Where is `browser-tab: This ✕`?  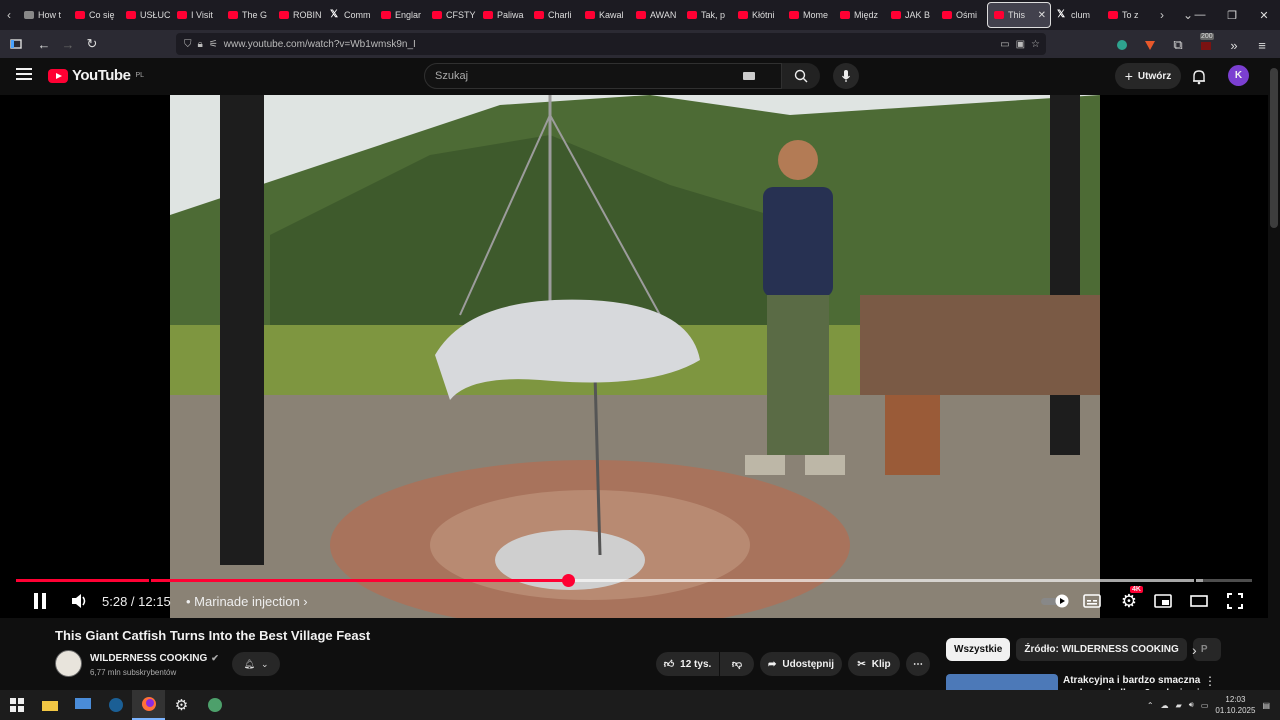
browser-tab: This ✕ is located at coordinates (1019, 15).